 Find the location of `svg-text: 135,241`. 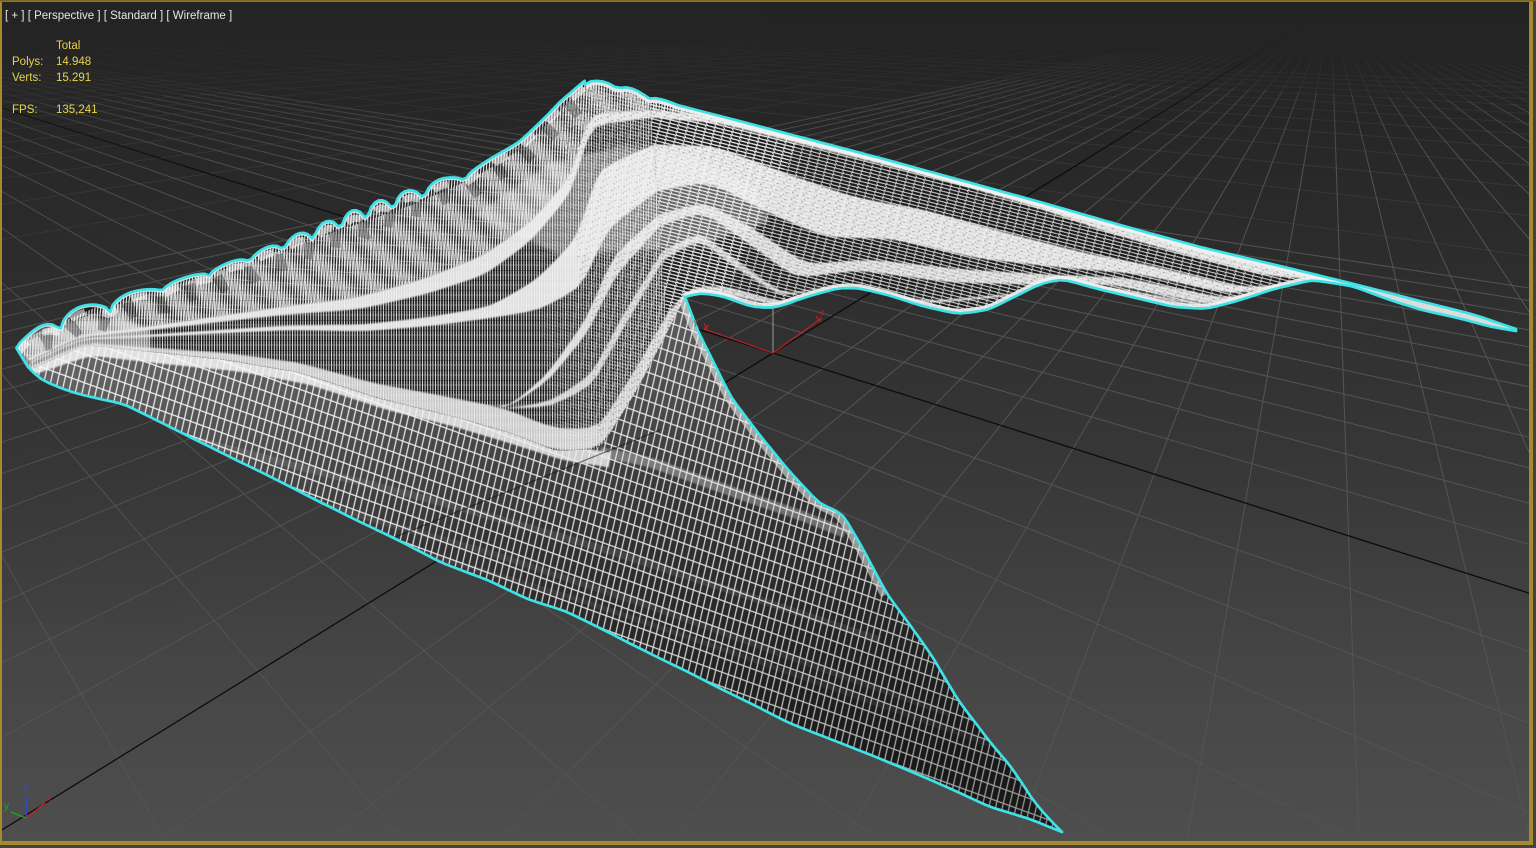

svg-text: 135,241 is located at coordinates (77, 110).